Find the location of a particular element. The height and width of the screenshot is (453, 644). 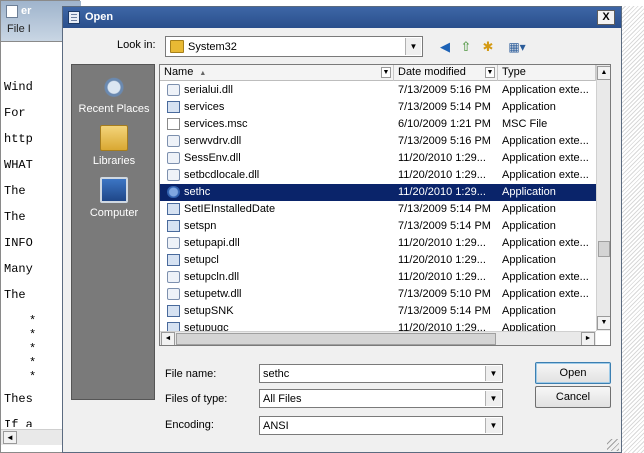

views-menu-icon: ▦▾ is located at coordinates (517, 47).